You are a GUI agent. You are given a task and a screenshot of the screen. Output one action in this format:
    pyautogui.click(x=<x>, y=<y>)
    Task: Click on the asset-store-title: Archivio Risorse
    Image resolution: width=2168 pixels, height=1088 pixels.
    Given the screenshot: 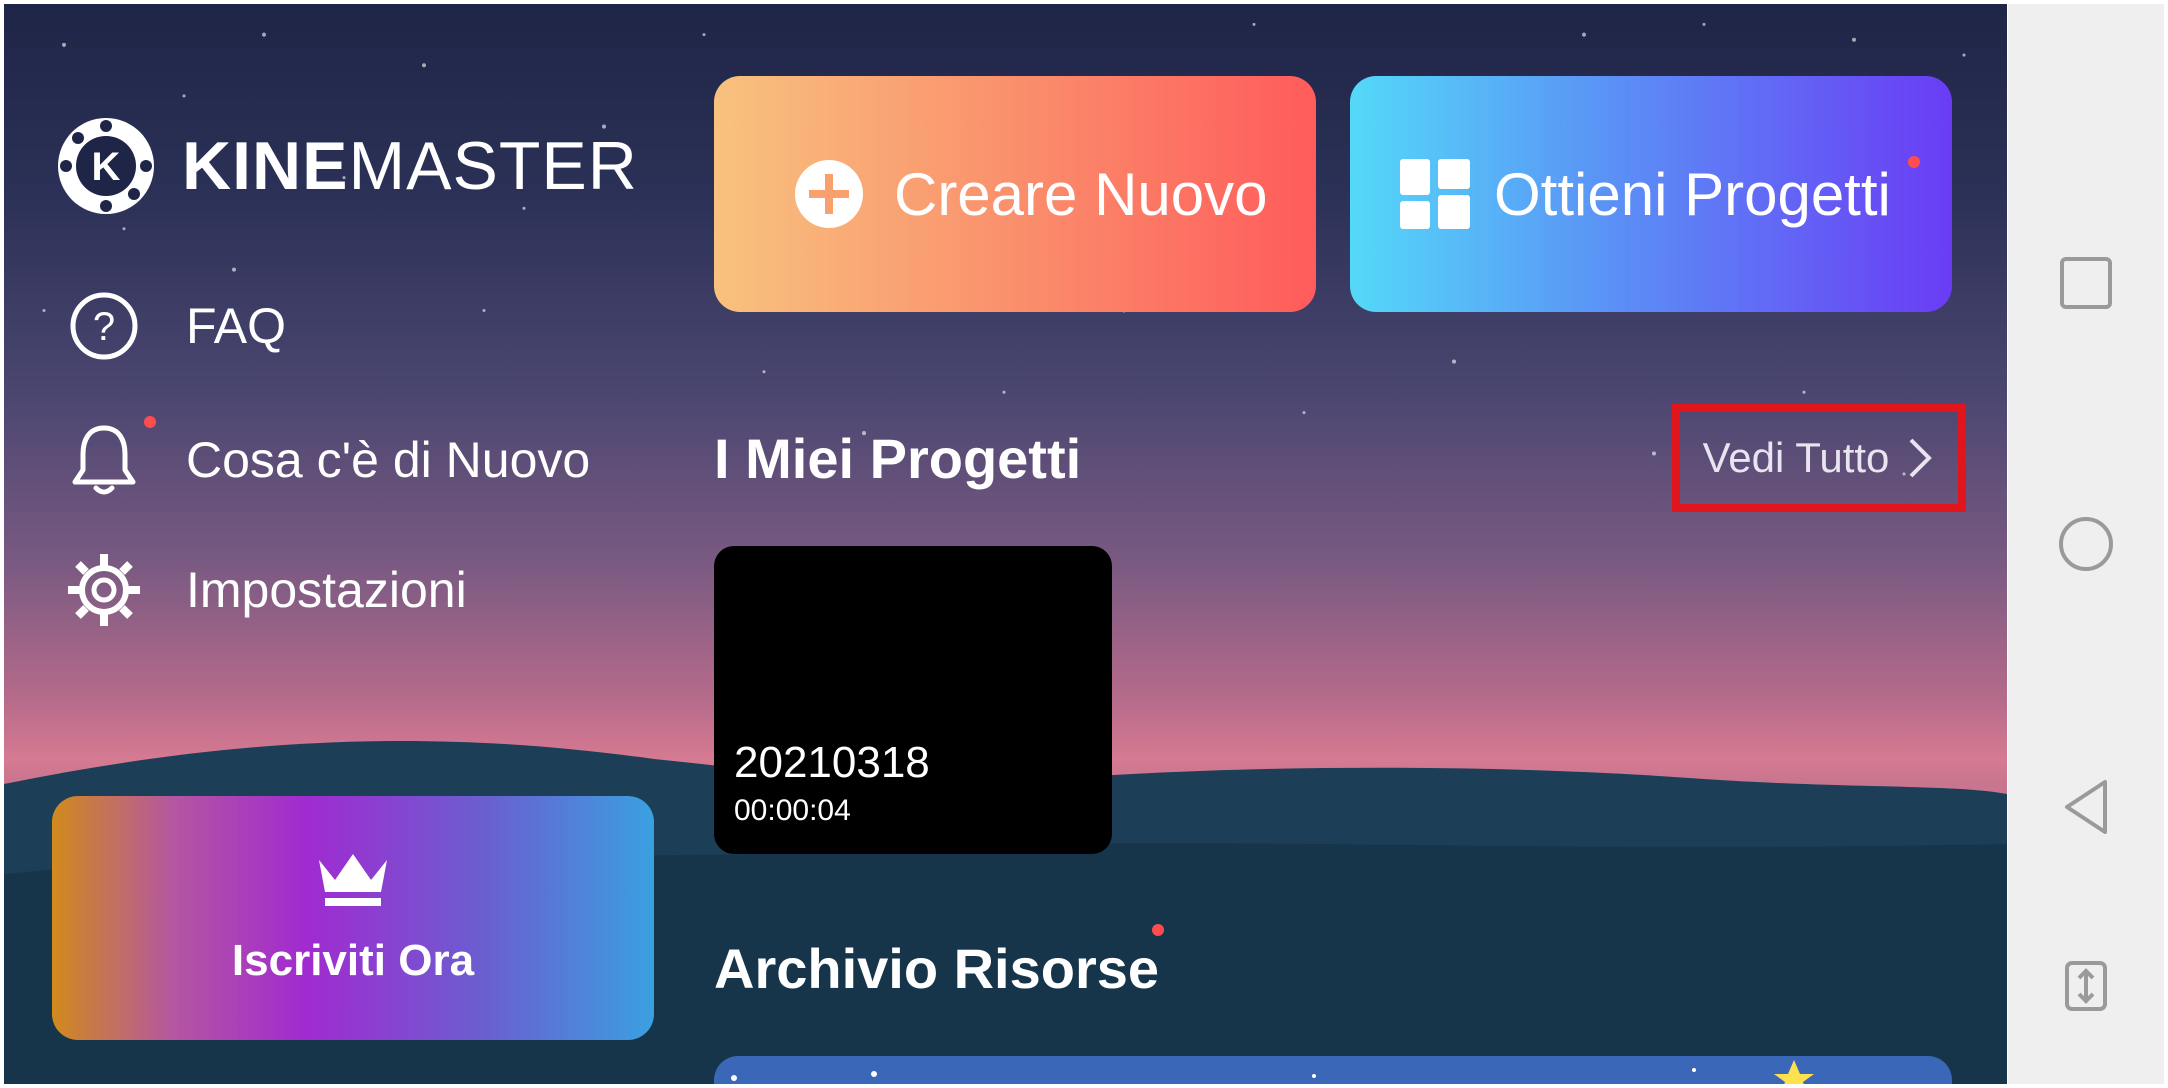 What is the action you would take?
    pyautogui.click(x=937, y=968)
    